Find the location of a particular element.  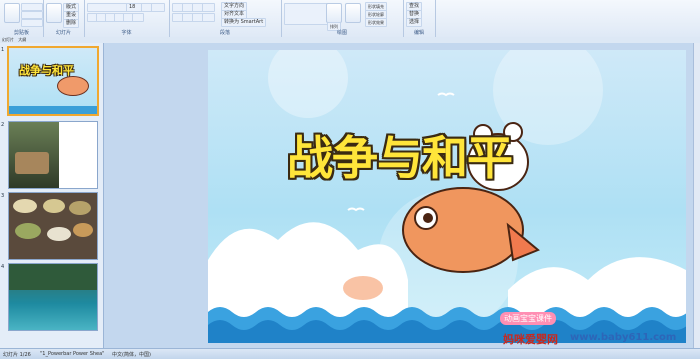

smartart-button: 转换为 SmartArt is located at coordinates (244, 22).